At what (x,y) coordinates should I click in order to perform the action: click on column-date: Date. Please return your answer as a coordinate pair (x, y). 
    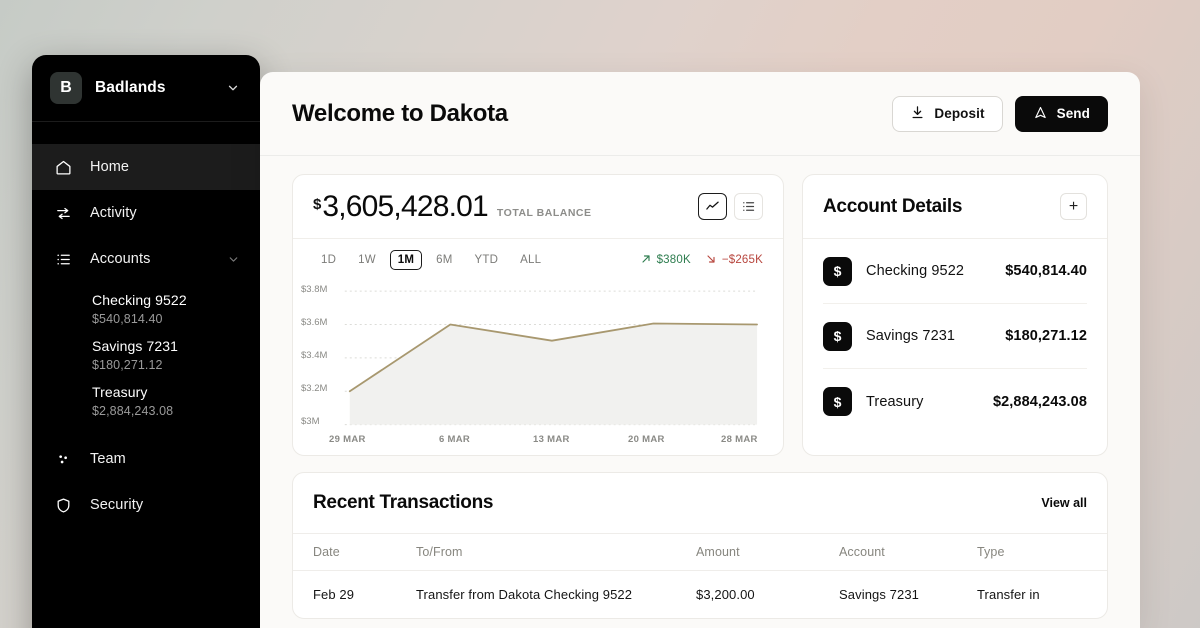
    Looking at the image, I should click on (354, 552).